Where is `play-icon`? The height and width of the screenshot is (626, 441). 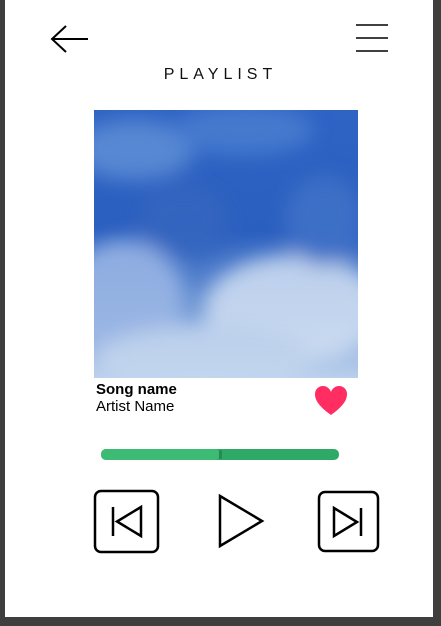 play-icon is located at coordinates (241, 521).